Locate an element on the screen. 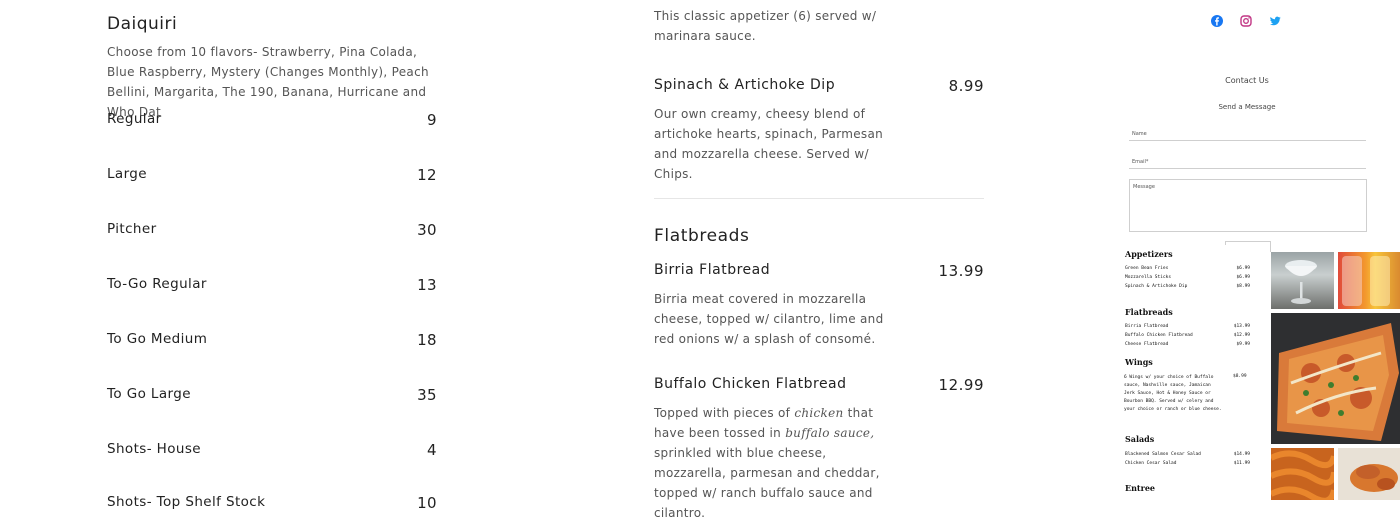 The height and width of the screenshot is (523, 1400). menu-line: Birria Flatbread $13.99 is located at coordinates (1187, 326).